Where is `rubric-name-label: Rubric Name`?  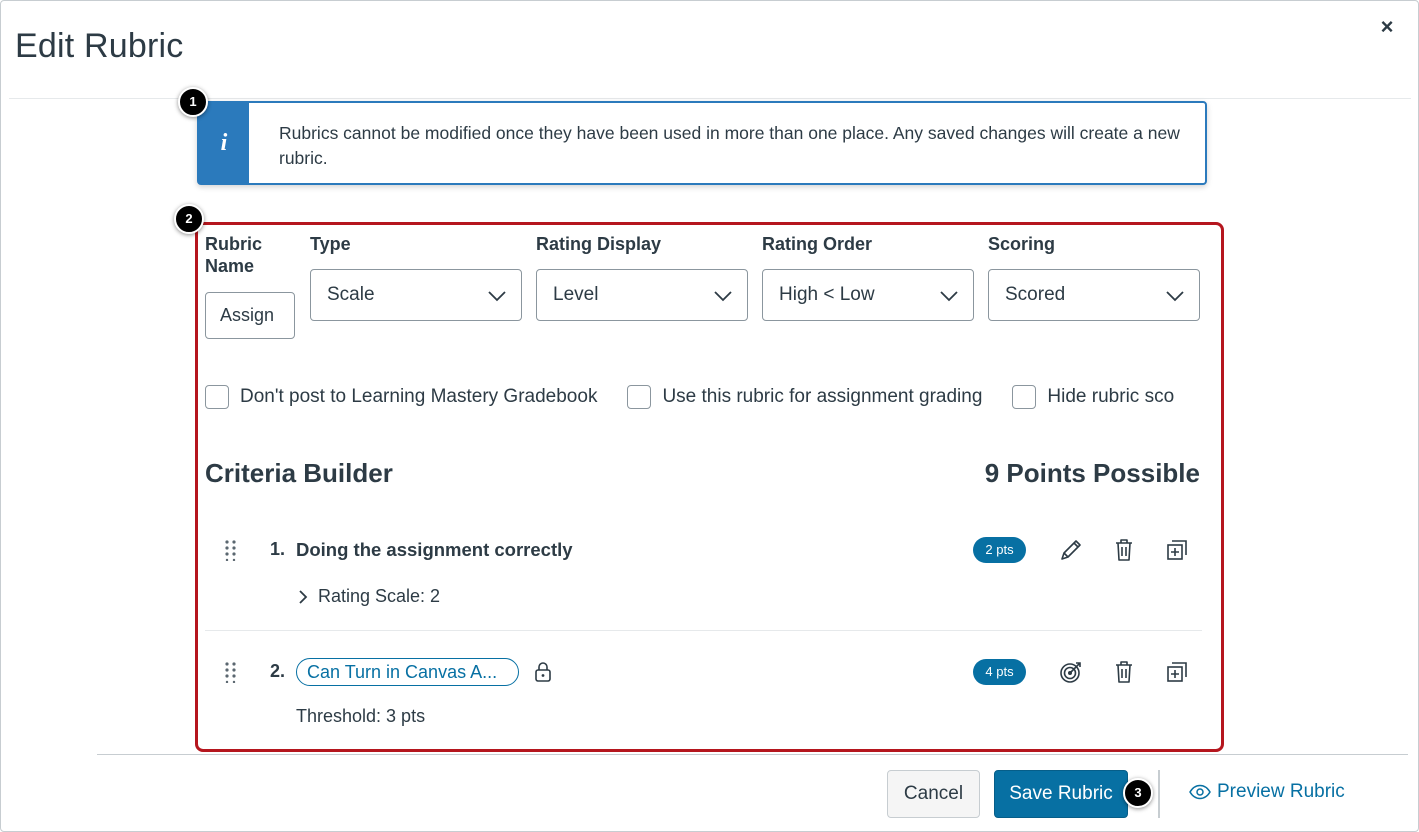
rubric-name-label: Rubric Name is located at coordinates (234, 255).